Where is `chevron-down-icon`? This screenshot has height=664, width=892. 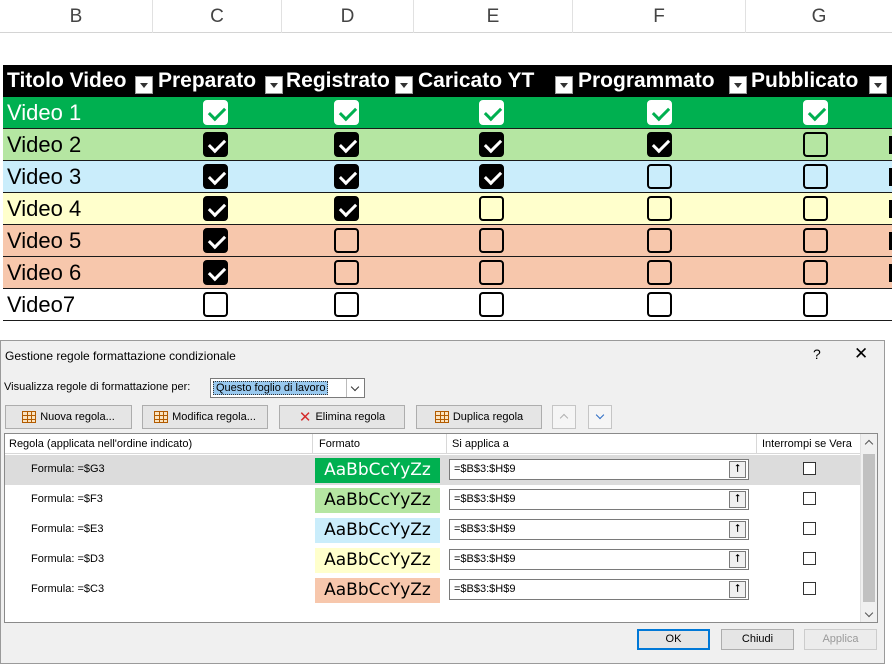 chevron-down-icon is located at coordinates (355, 388).